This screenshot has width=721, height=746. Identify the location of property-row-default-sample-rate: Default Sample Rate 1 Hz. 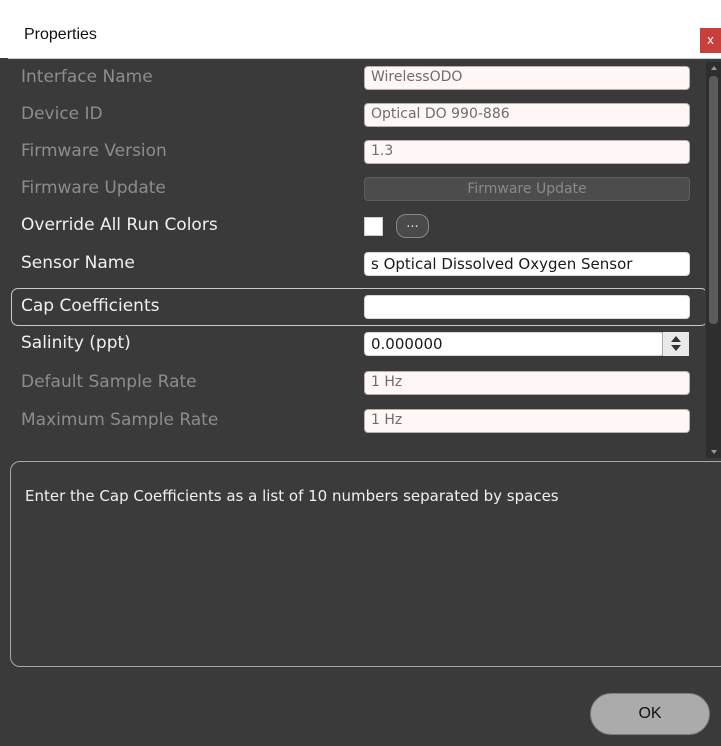
(356, 383).